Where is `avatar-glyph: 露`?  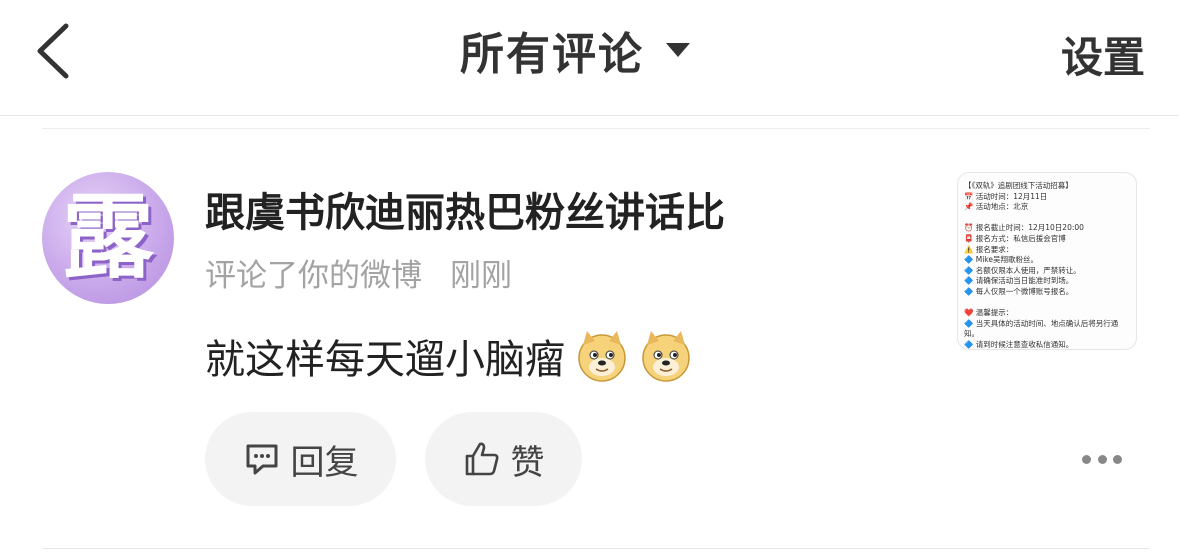
avatar-glyph: 露 is located at coordinates (107, 237).